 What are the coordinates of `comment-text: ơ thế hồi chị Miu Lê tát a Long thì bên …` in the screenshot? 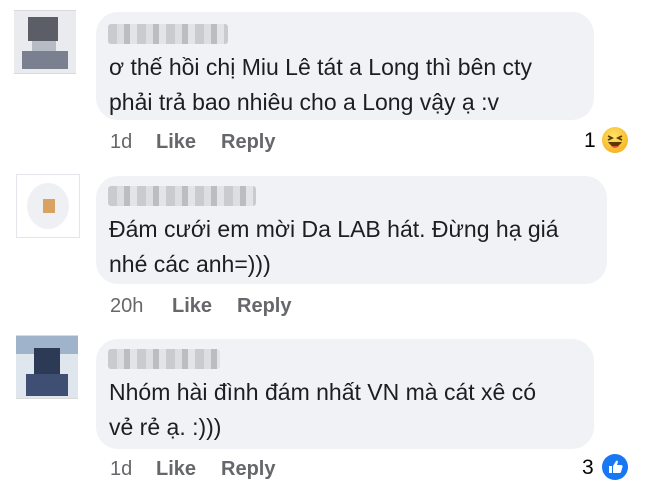 It's located at (320, 85).